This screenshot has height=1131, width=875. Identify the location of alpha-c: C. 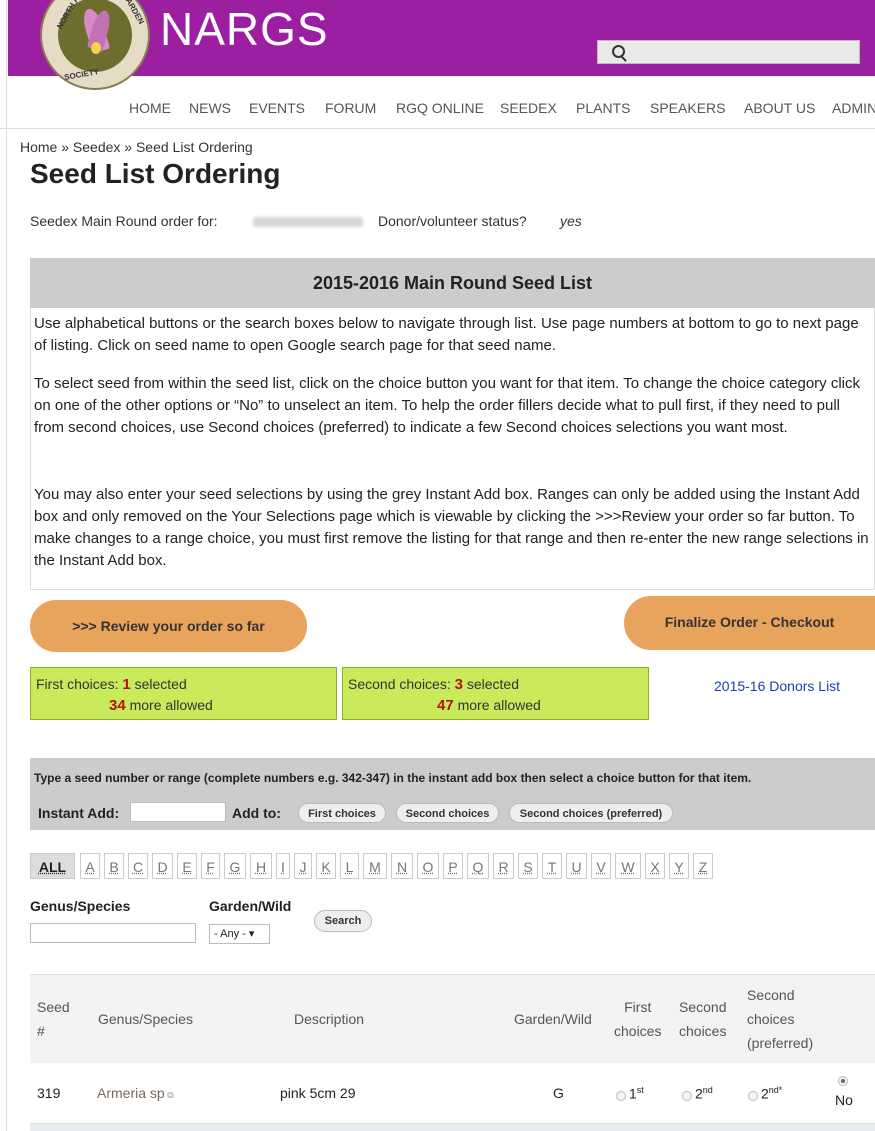
(138, 866).